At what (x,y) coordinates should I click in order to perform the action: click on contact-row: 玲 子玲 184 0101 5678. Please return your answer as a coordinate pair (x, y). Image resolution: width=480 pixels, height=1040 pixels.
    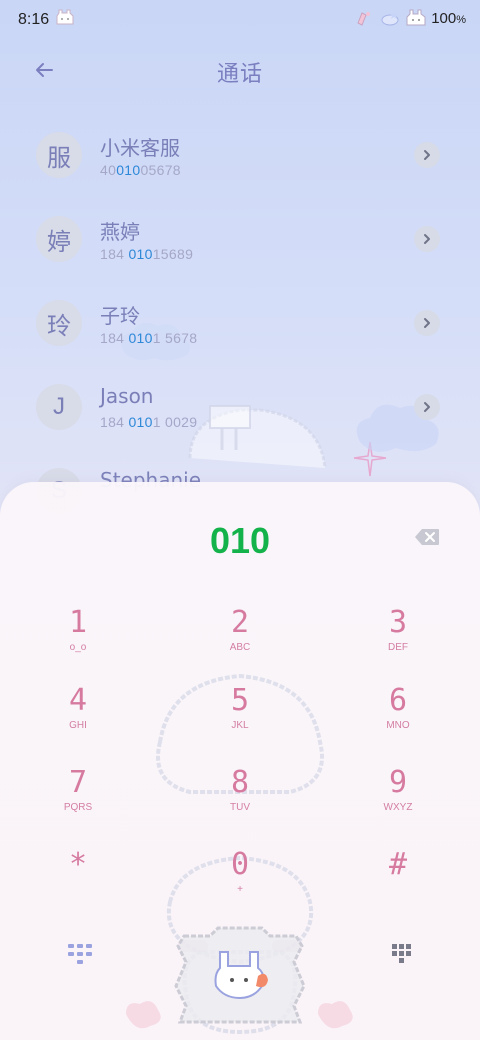
    Looking at the image, I should click on (240, 322).